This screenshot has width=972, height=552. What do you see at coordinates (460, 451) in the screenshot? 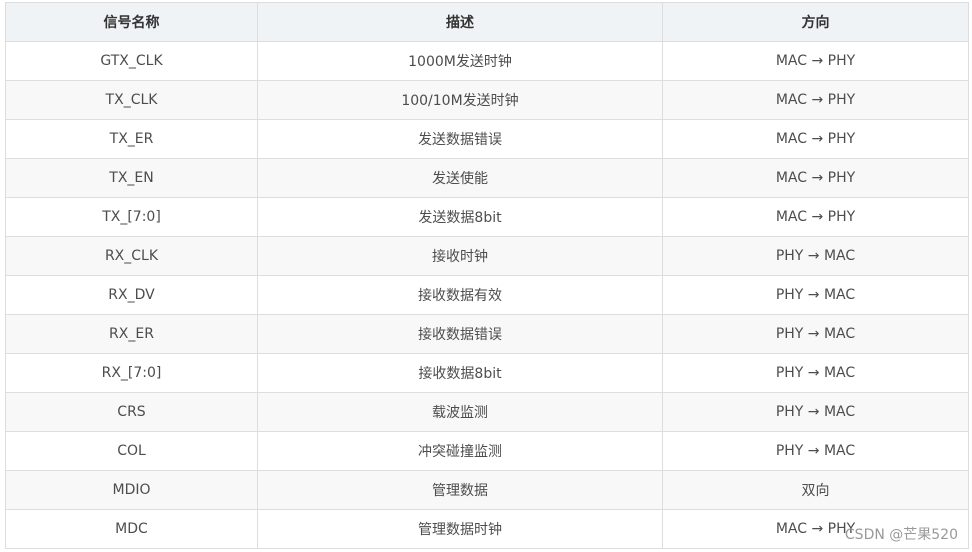
I see `description-cell: 冲突碰撞监测` at bounding box center [460, 451].